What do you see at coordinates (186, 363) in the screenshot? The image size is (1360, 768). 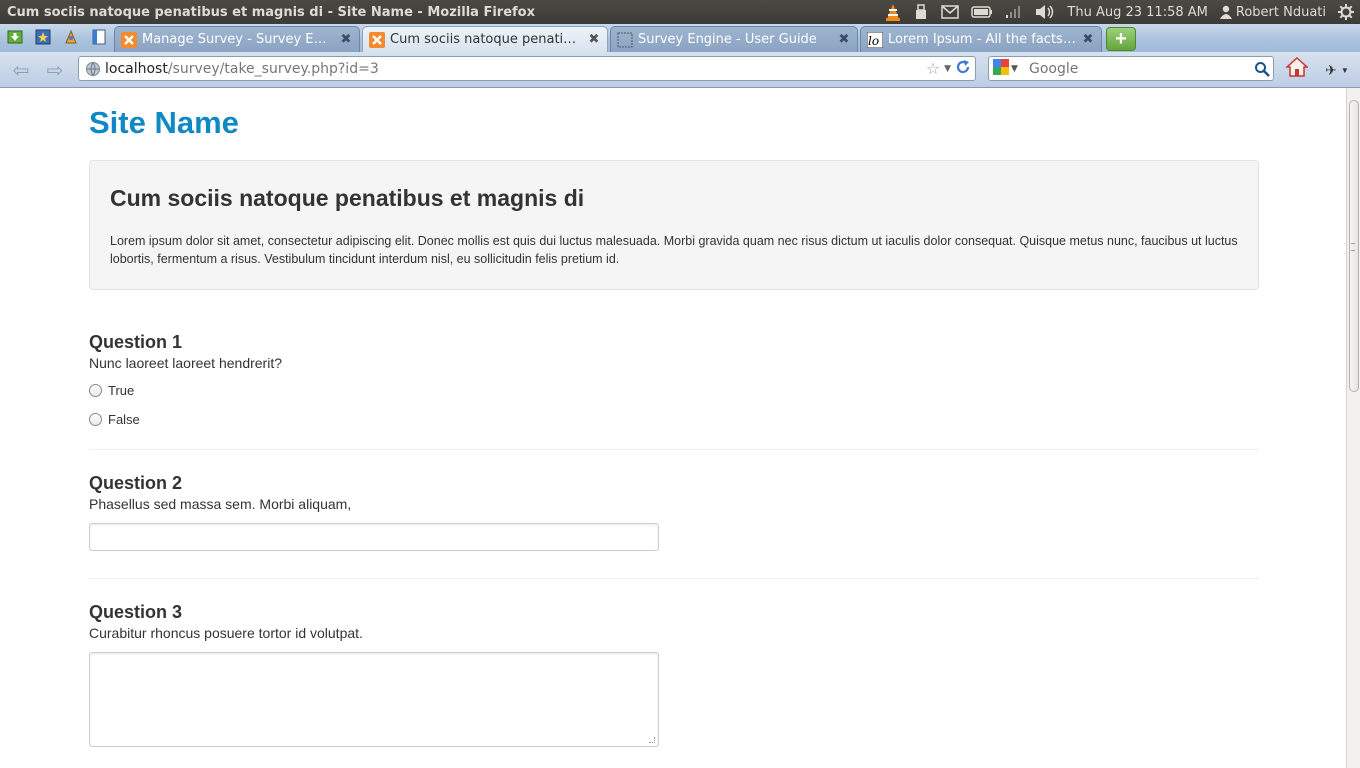 I see `question-text: Nunc laoreet laoreet hendrerit?` at bounding box center [186, 363].